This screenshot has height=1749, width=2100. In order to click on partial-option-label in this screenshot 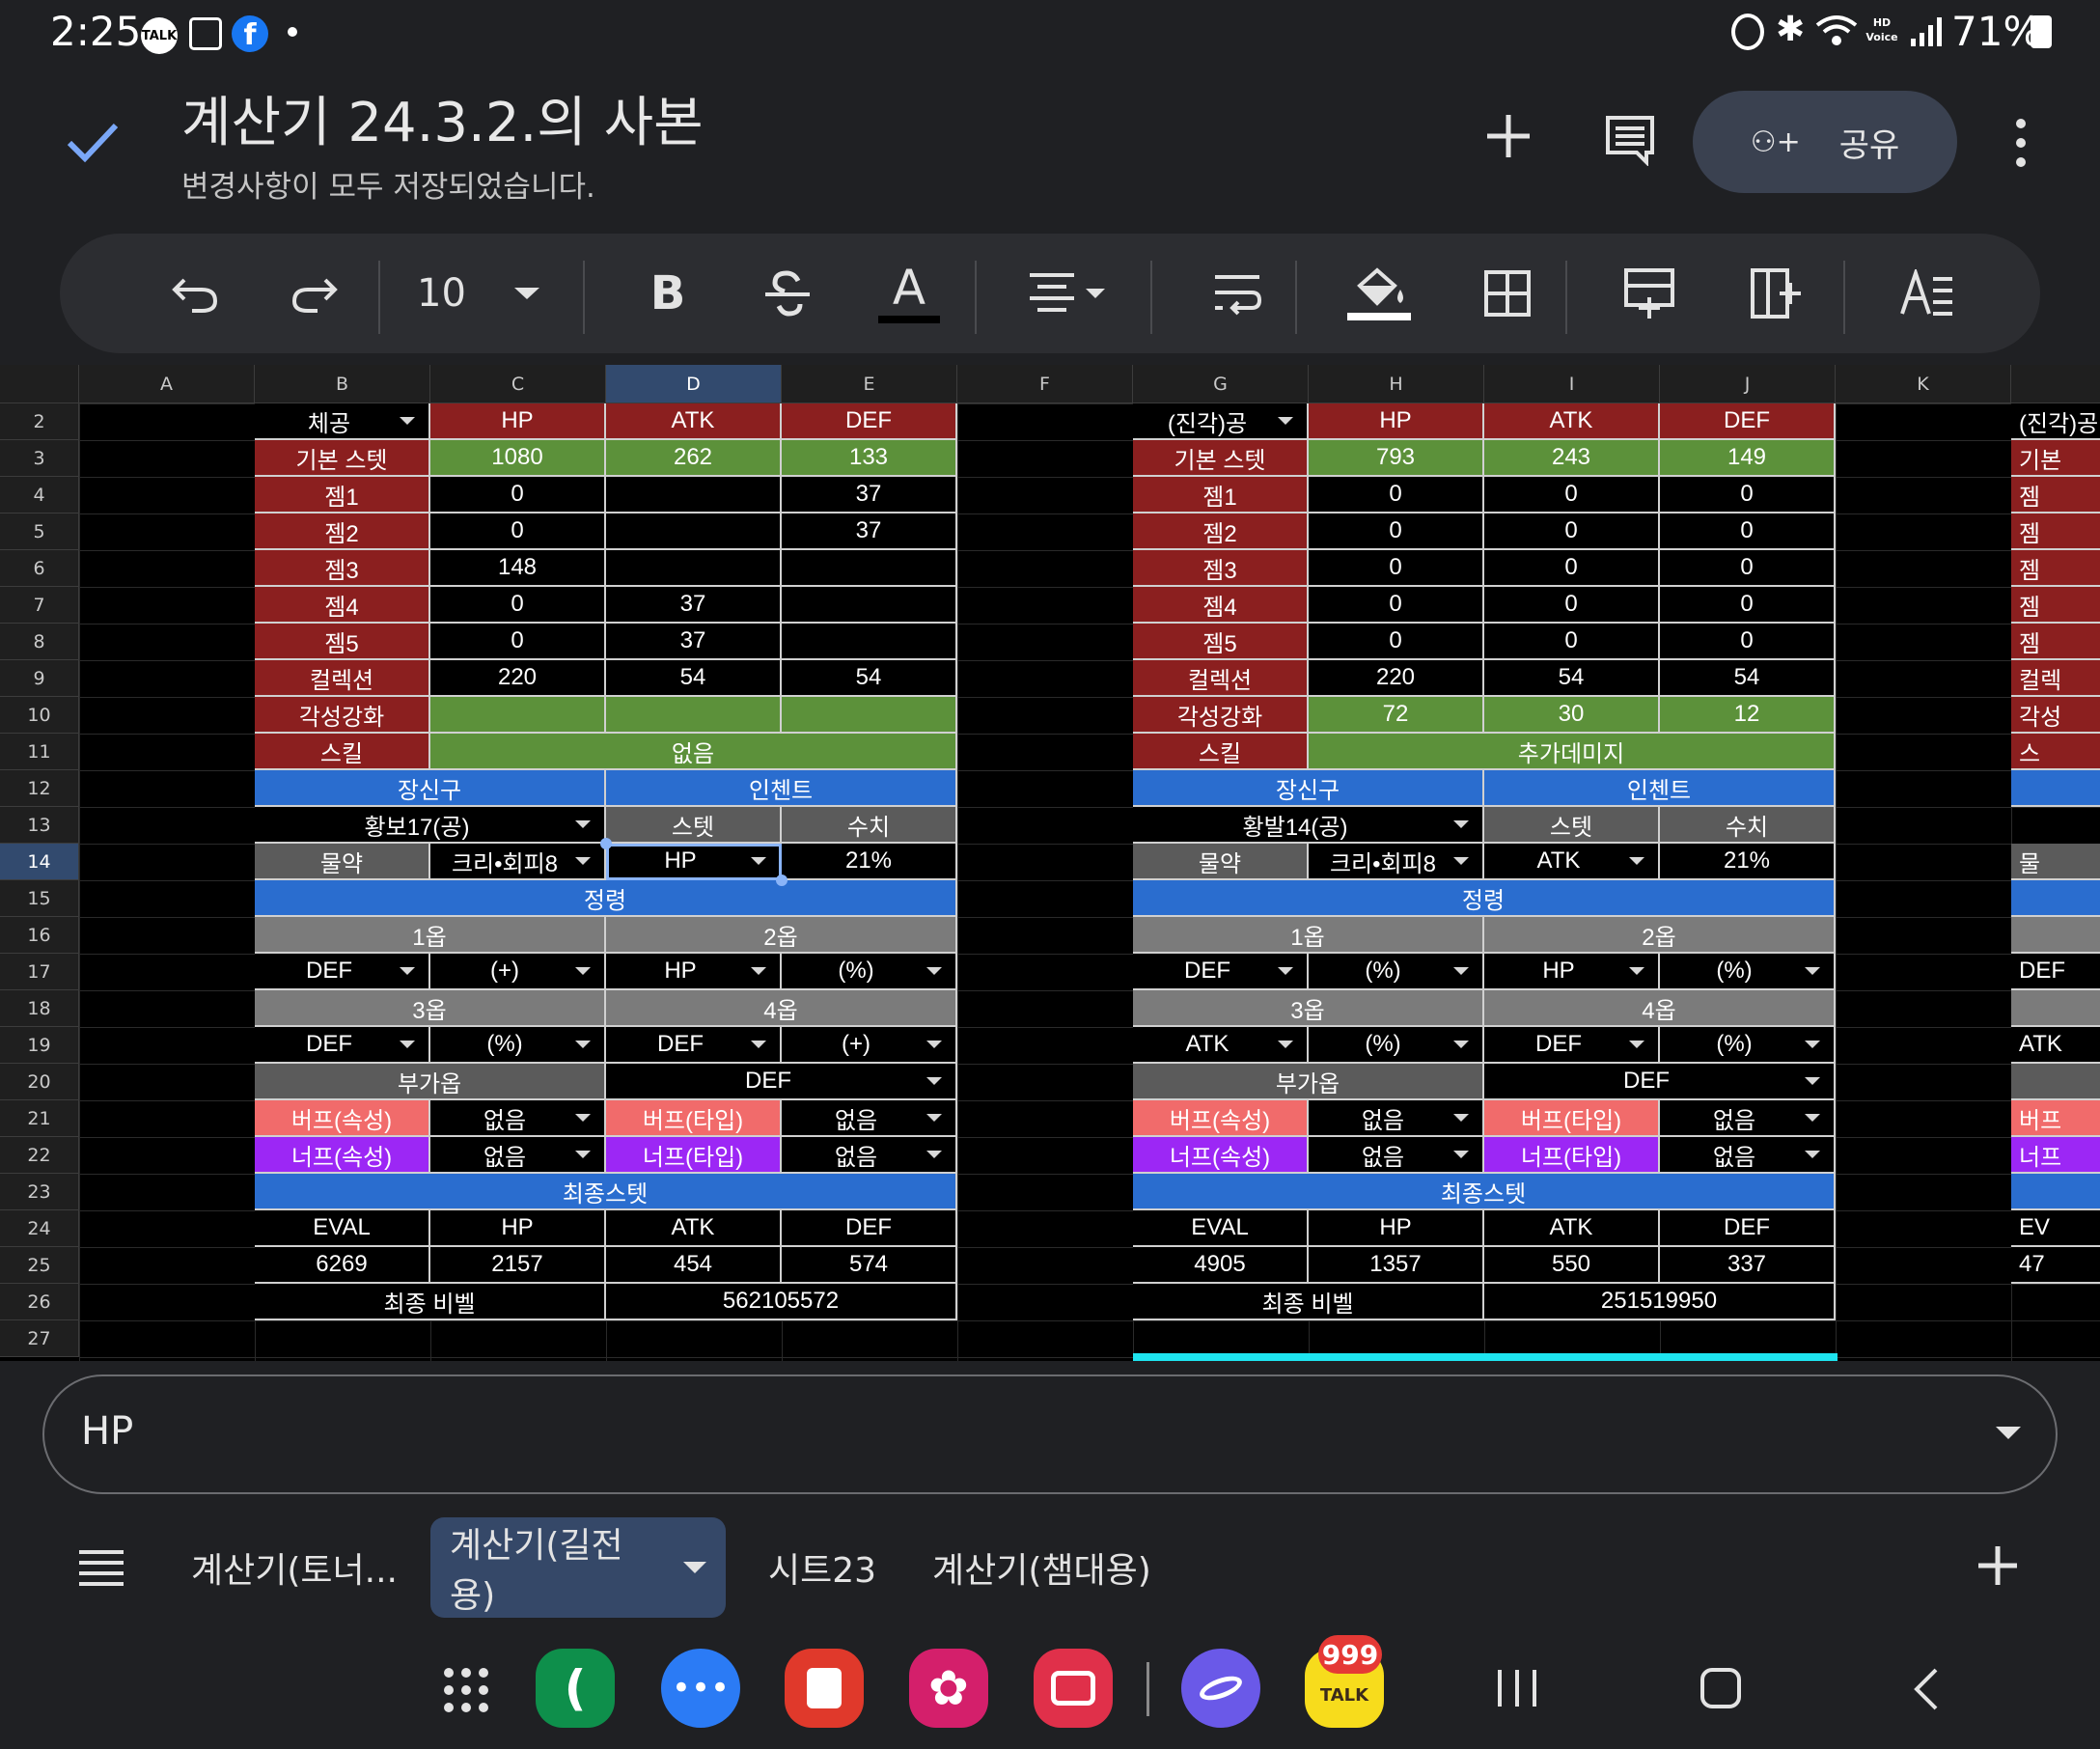, I will do `click(2055, 1008)`.